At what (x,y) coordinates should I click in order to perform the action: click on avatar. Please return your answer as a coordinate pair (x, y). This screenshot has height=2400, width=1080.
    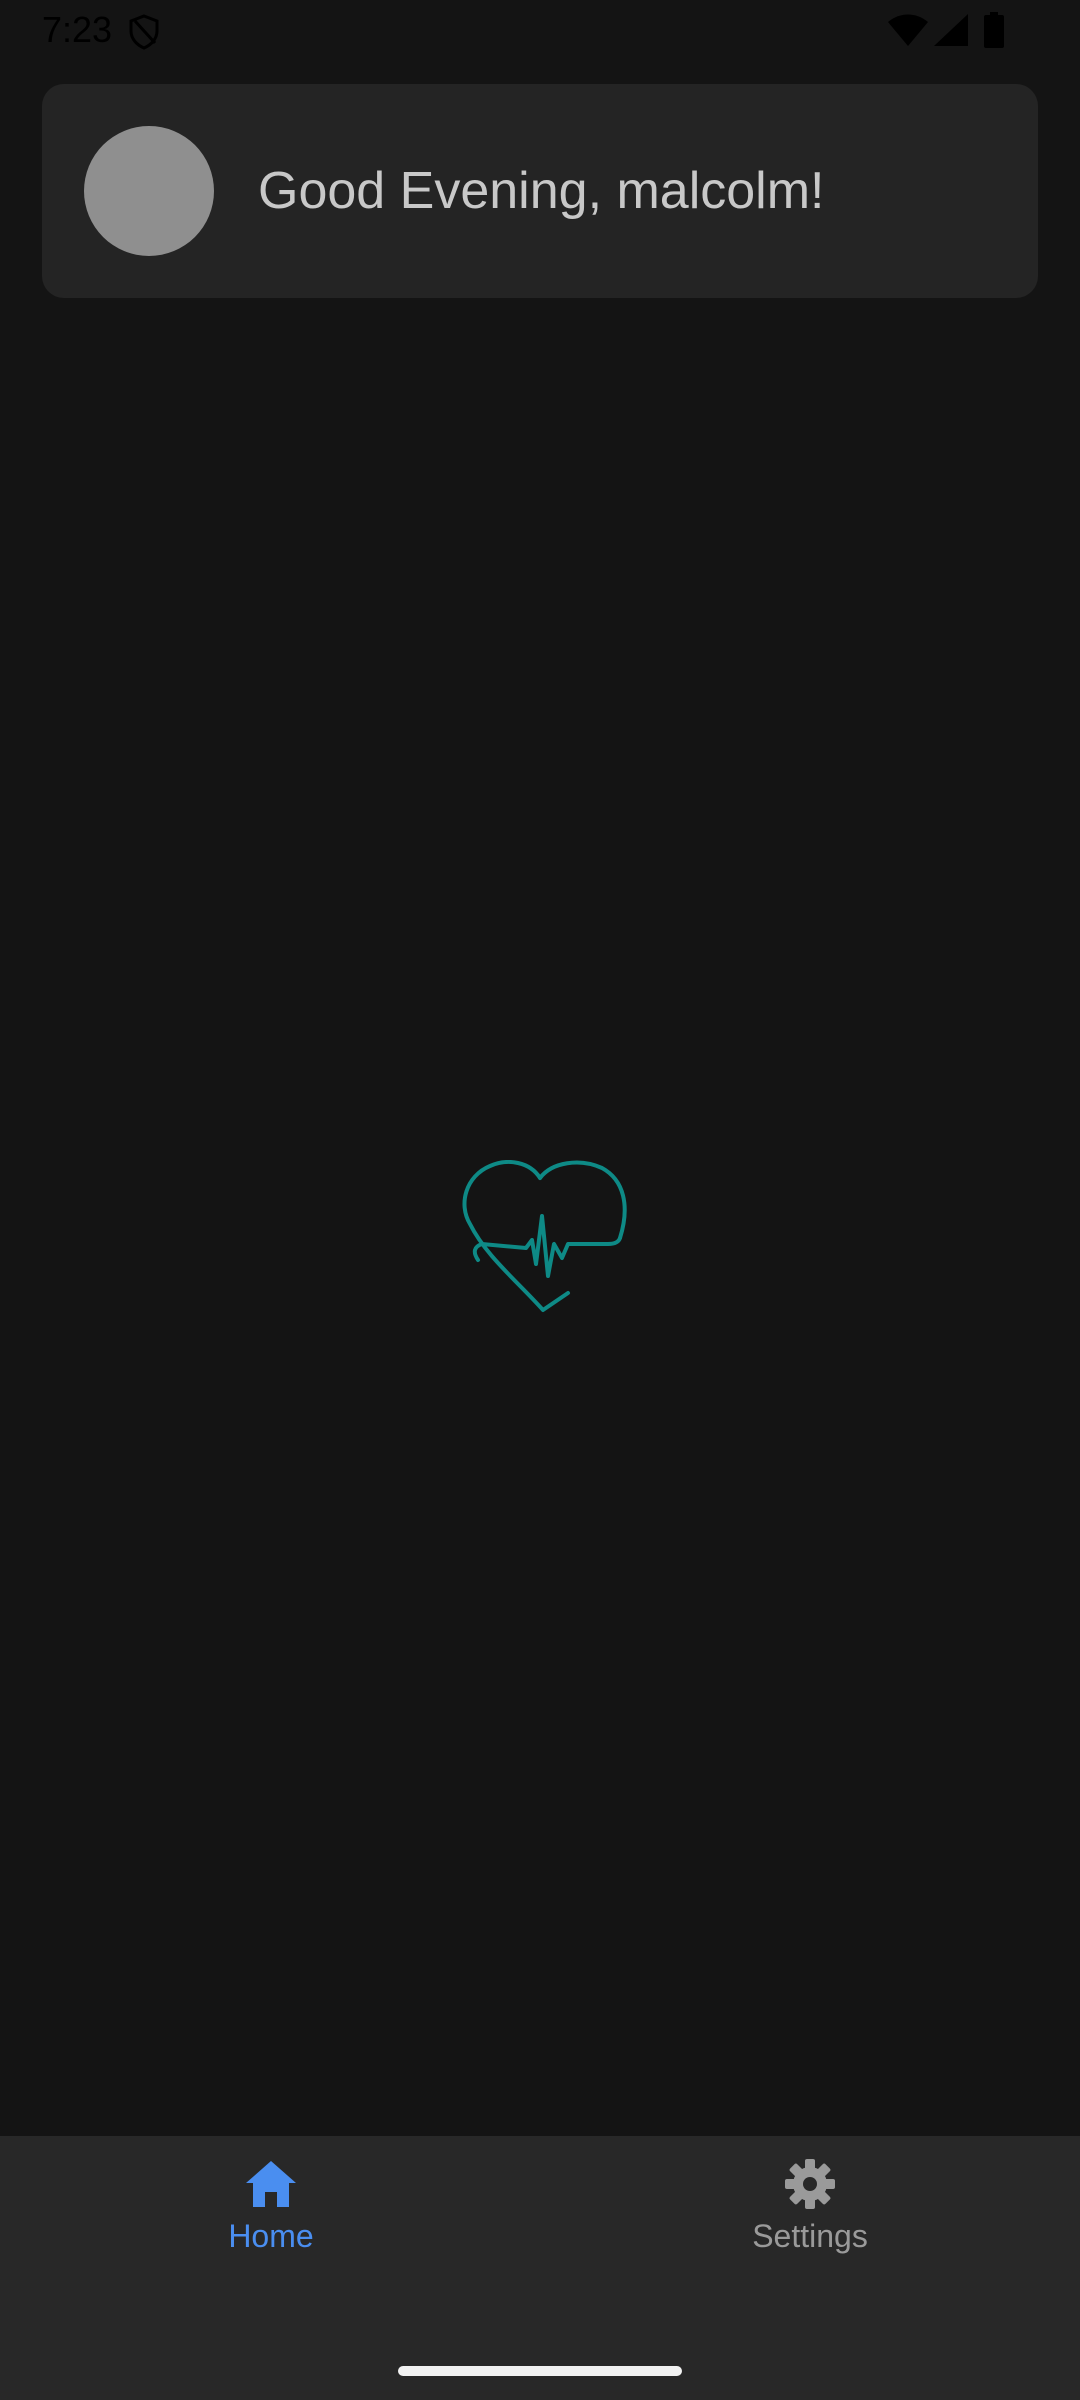
    Looking at the image, I should click on (149, 191).